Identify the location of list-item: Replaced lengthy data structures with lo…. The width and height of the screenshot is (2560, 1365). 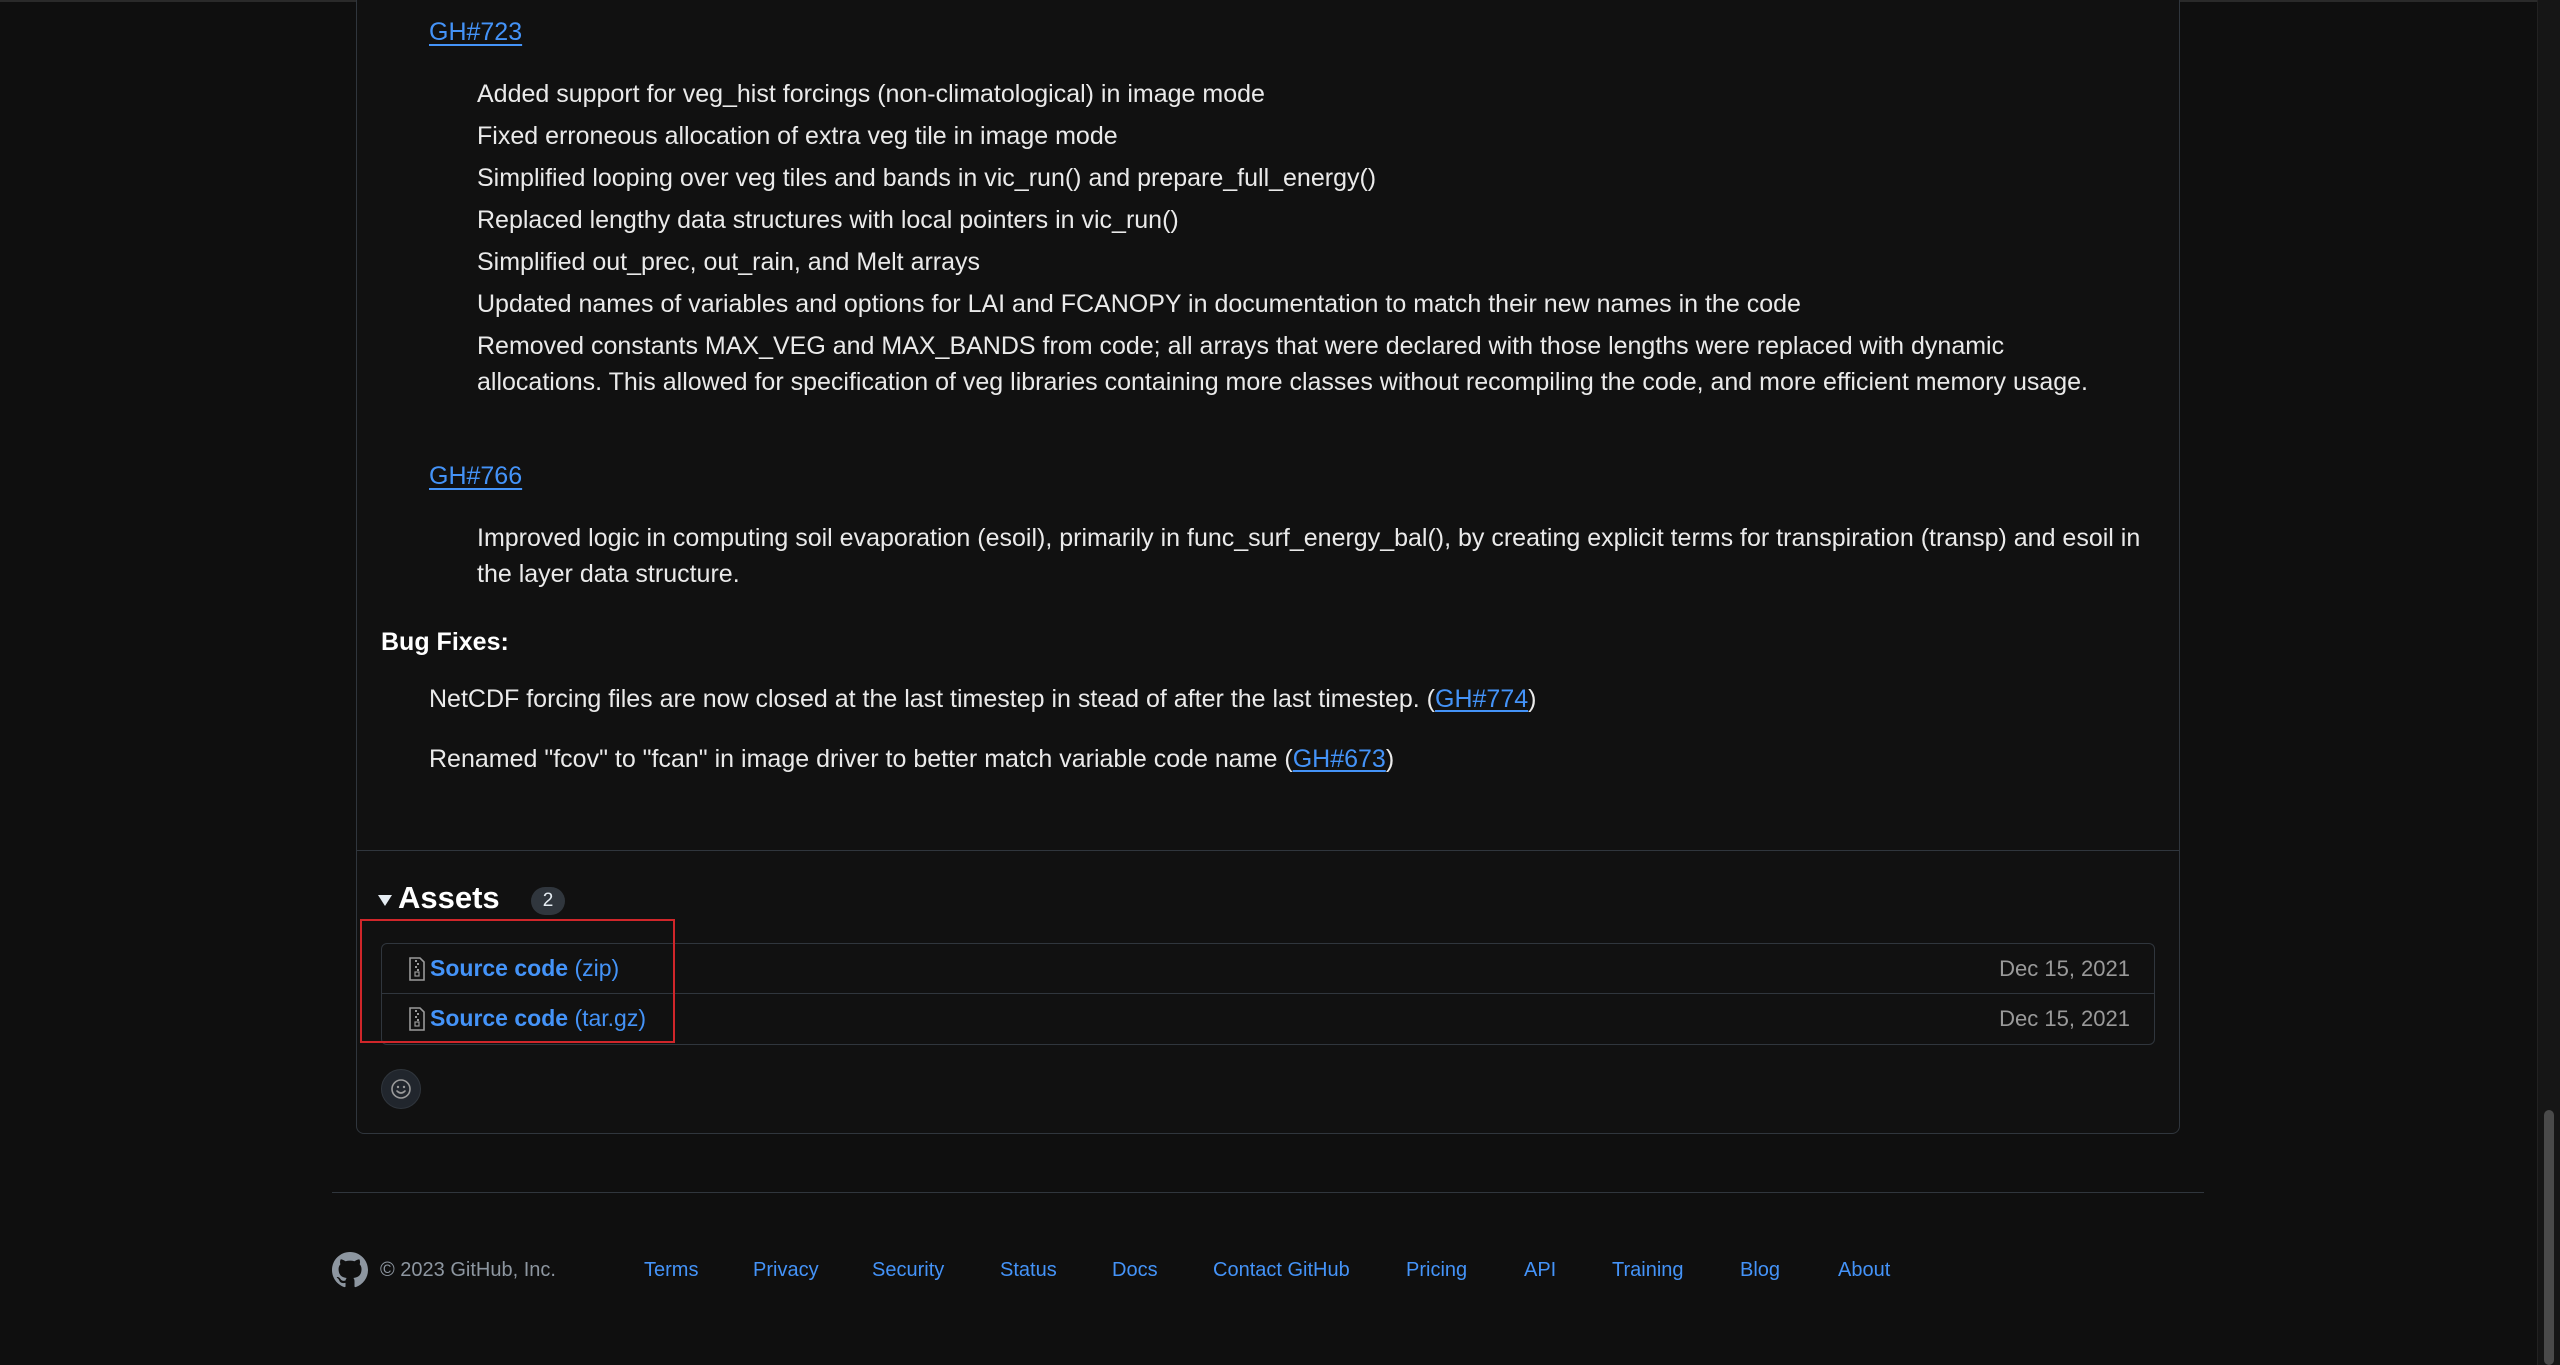
(828, 220).